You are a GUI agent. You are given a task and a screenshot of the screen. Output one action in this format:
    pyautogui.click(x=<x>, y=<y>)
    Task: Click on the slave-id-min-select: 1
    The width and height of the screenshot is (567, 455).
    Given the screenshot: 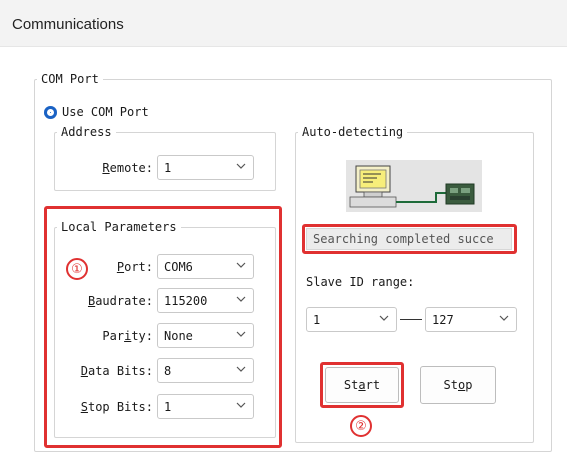 What is the action you would take?
    pyautogui.click(x=351, y=319)
    